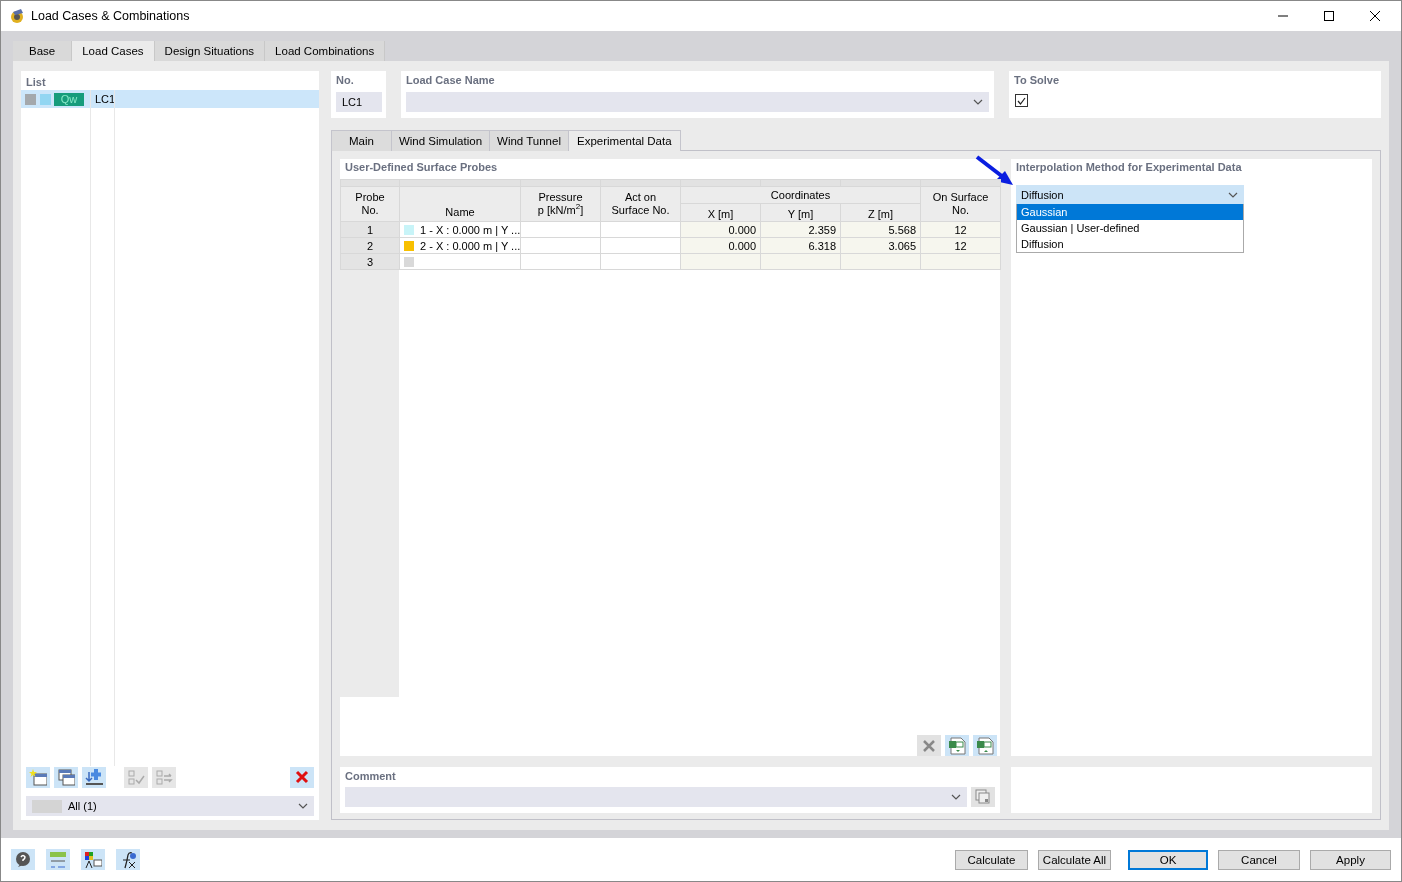 The width and height of the screenshot is (1402, 882). What do you see at coordinates (451, 80) in the screenshot?
I see `field-label: Load Case Name` at bounding box center [451, 80].